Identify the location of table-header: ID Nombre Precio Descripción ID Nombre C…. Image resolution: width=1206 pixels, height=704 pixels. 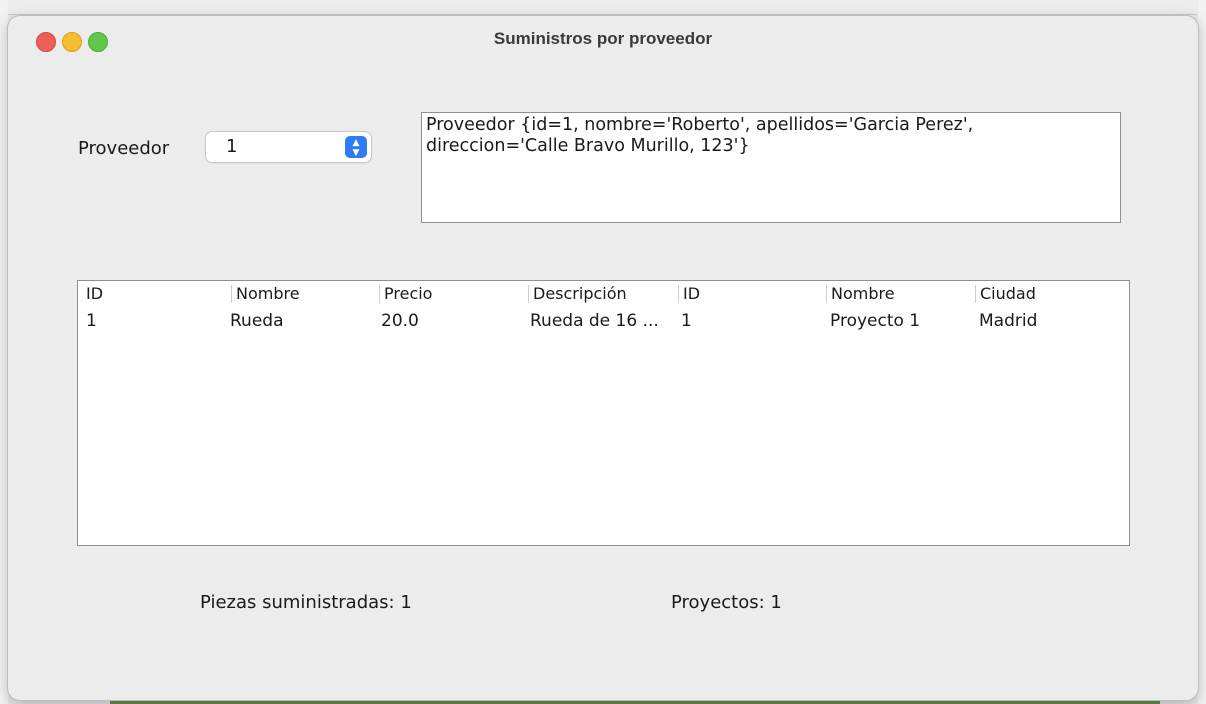
(603, 293).